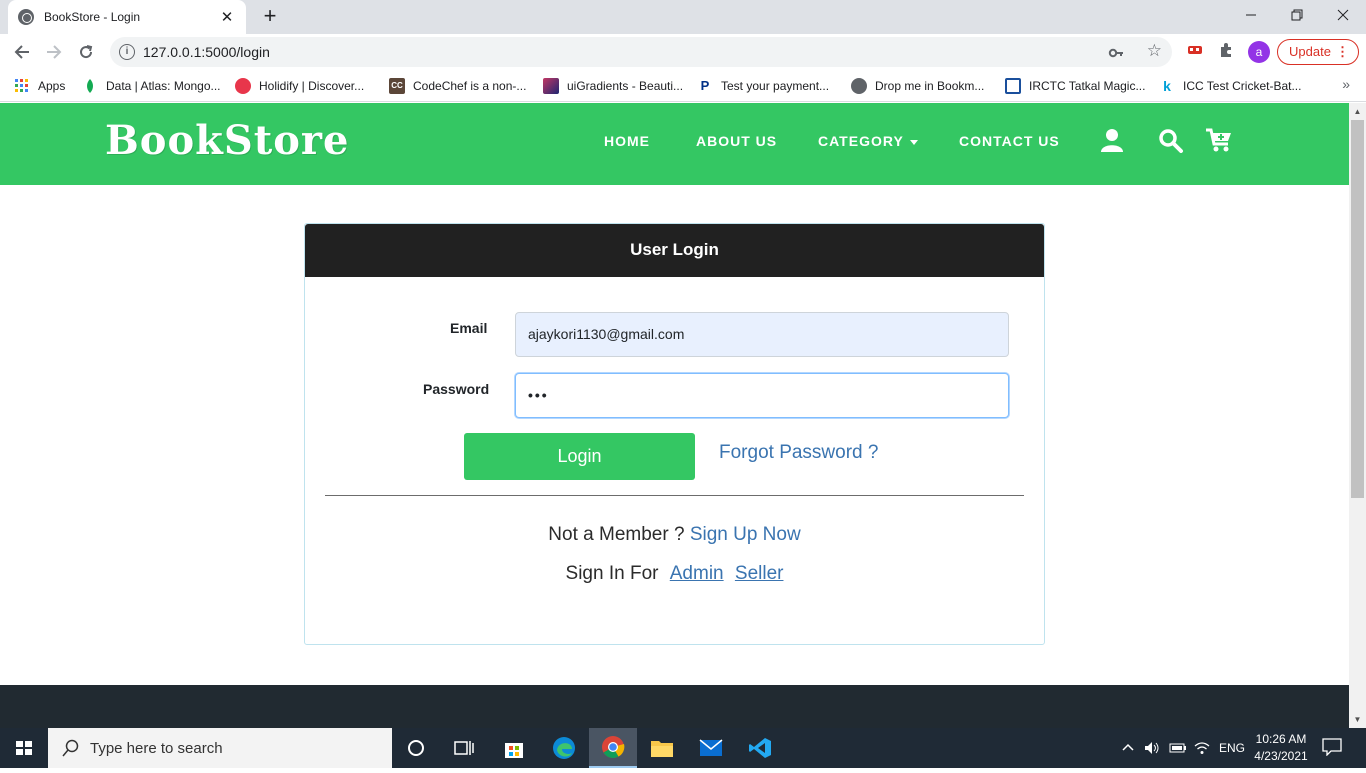 This screenshot has width=1366, height=773. What do you see at coordinates (22, 86) in the screenshot?
I see `apps-grid-icon` at bounding box center [22, 86].